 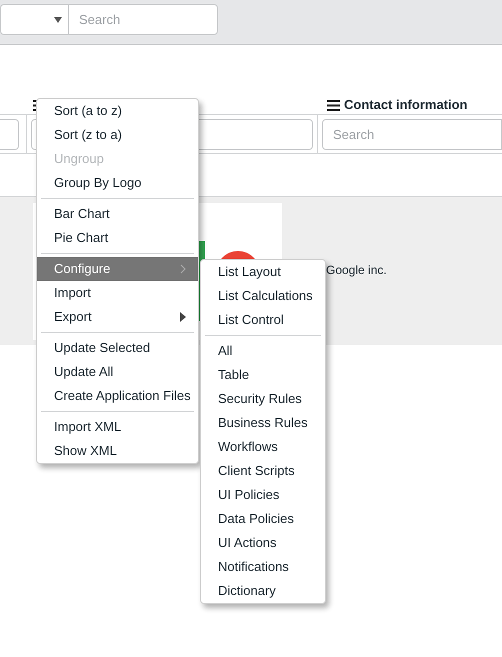 I want to click on menu-item: Update All, so click(x=117, y=372).